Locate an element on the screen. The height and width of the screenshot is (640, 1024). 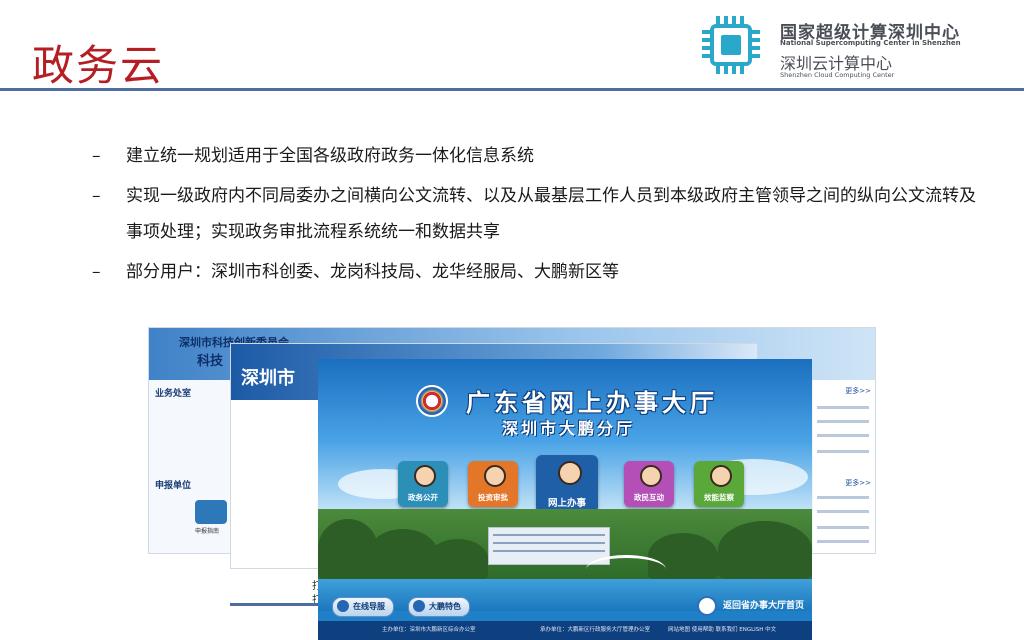
bullet-item: 部分用户：深圳市科创委、龙岗科技局、龙华经服局、大鹏新区等 is located at coordinates (542, 272).